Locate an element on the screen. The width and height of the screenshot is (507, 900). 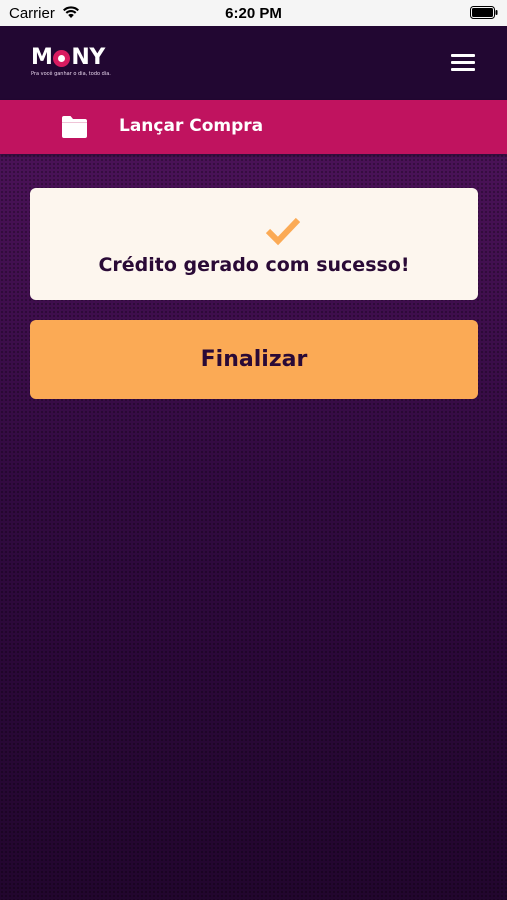
checkmark-icon is located at coordinates (283, 231).